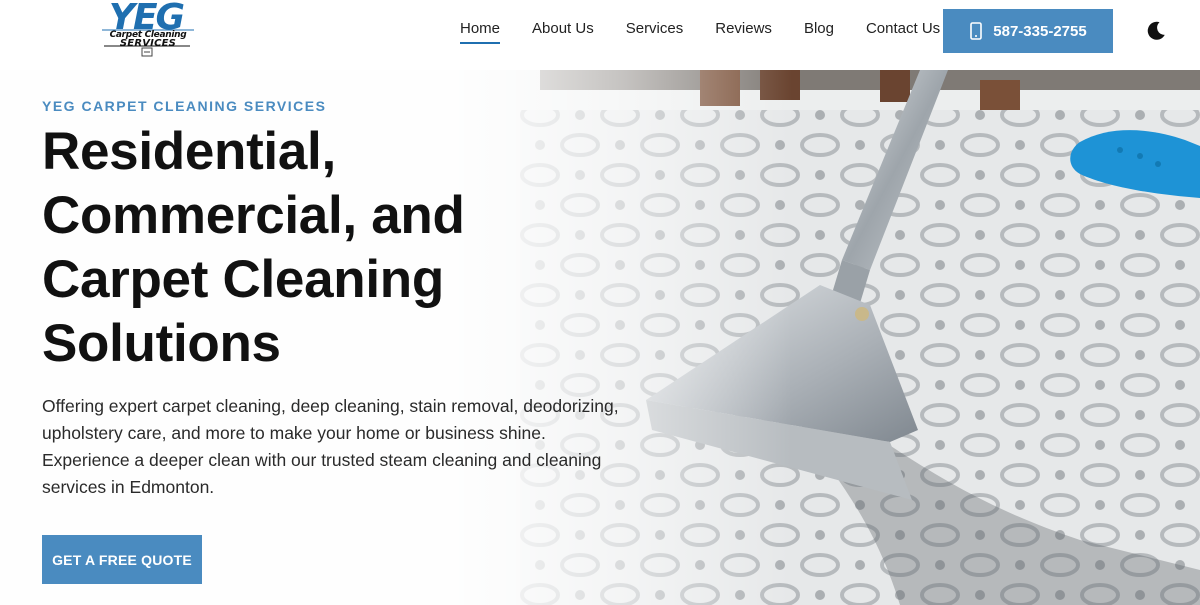 The width and height of the screenshot is (1200, 605). I want to click on mobile-phone-icon, so click(976, 31).